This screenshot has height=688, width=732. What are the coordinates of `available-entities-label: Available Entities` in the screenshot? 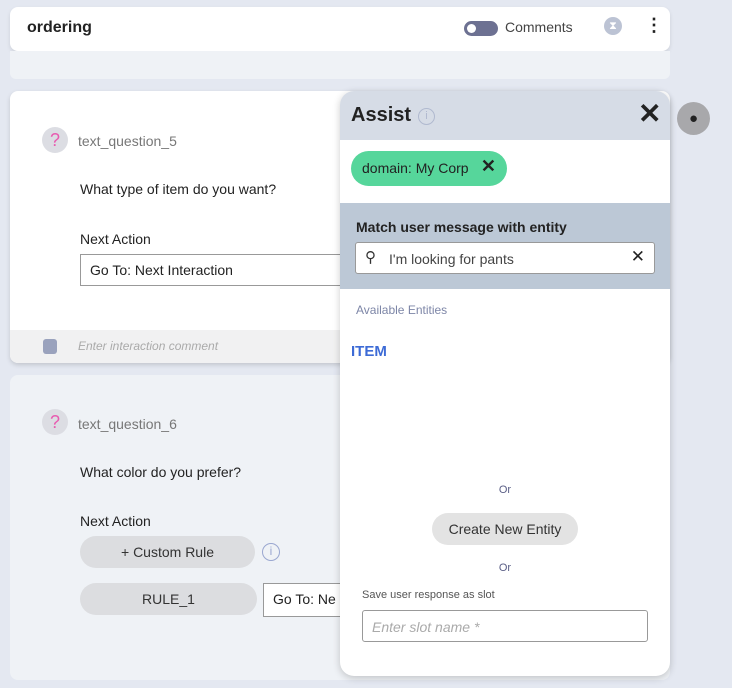 It's located at (402, 310).